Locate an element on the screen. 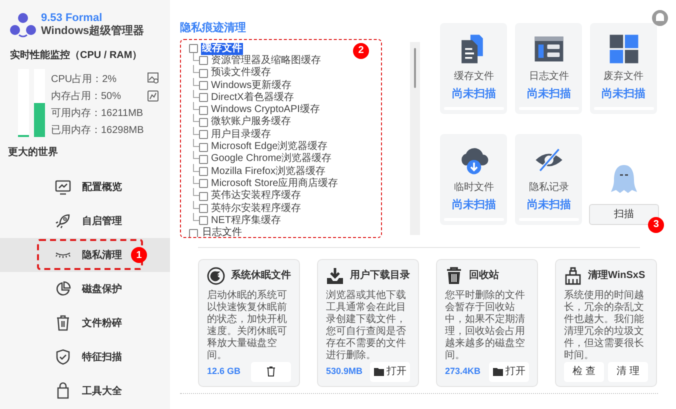 Image resolution: width=676 pixels, height=409 pixels. tree-item: DirectX着色器缓存 is located at coordinates (252, 98).